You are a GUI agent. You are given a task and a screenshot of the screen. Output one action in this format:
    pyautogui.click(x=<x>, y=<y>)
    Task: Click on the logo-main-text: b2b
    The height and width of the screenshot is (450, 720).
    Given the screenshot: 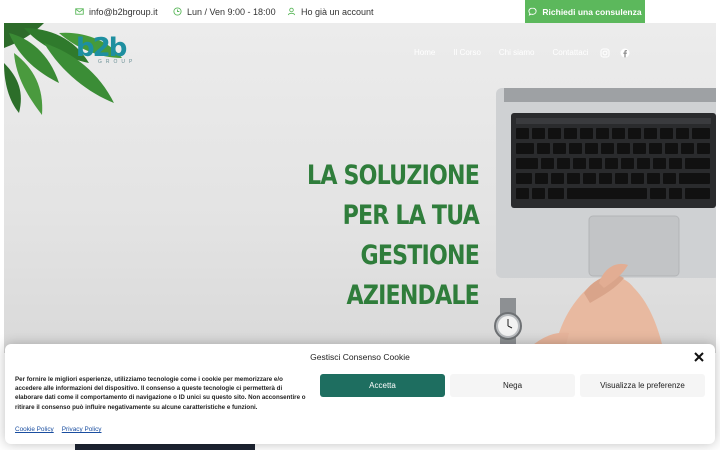 What is the action you would take?
    pyautogui.click(x=101, y=48)
    